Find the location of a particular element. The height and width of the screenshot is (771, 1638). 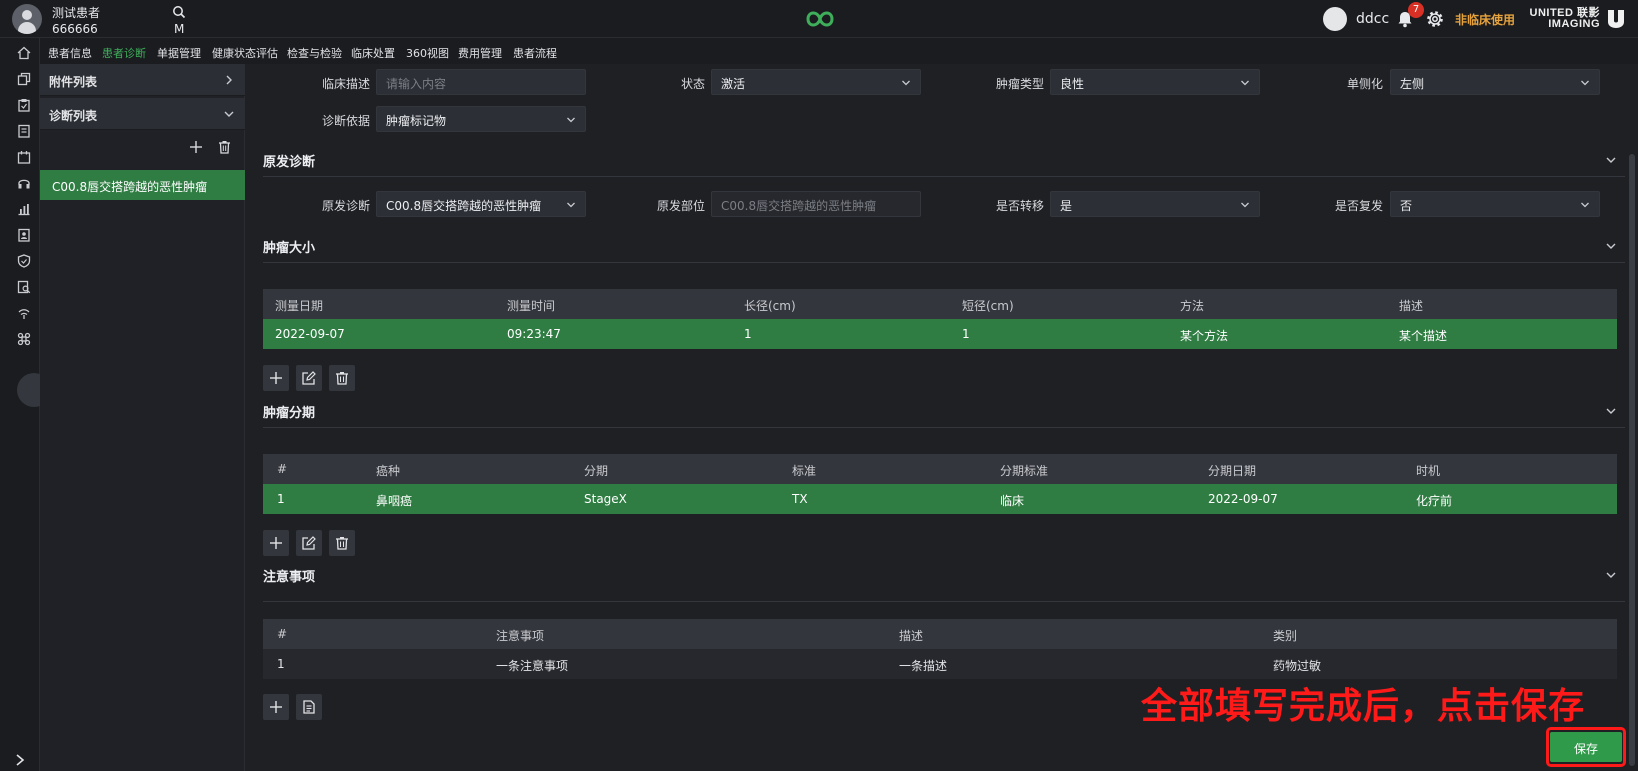

tumor-staging-title: 肿瘤分期 is located at coordinates (289, 413).